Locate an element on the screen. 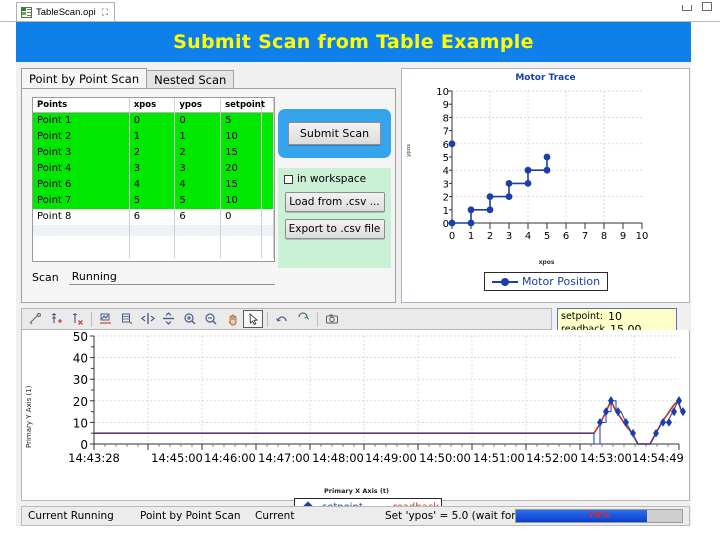 The image size is (720, 540). page-title: Submit Scan from Table Example is located at coordinates (353, 42).